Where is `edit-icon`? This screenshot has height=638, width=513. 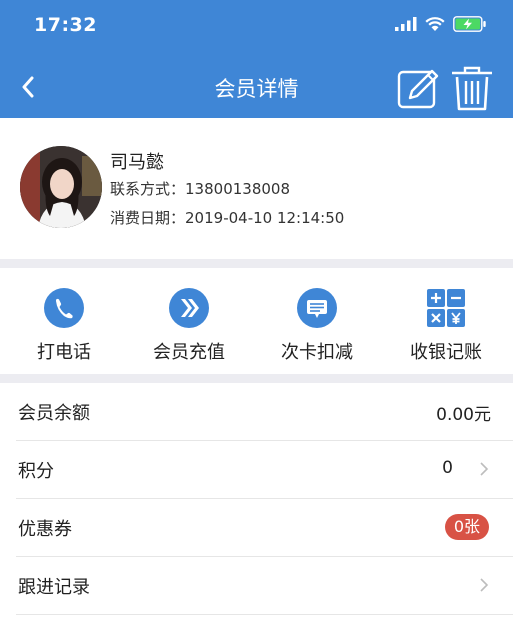
edit-icon is located at coordinates (418, 89).